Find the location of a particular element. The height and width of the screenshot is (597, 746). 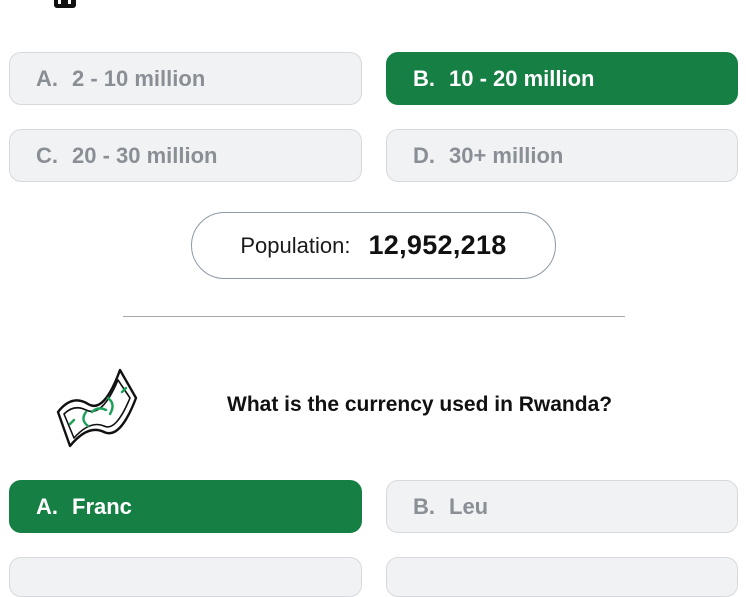

option-text: 2 - 10 million is located at coordinates (139, 78).